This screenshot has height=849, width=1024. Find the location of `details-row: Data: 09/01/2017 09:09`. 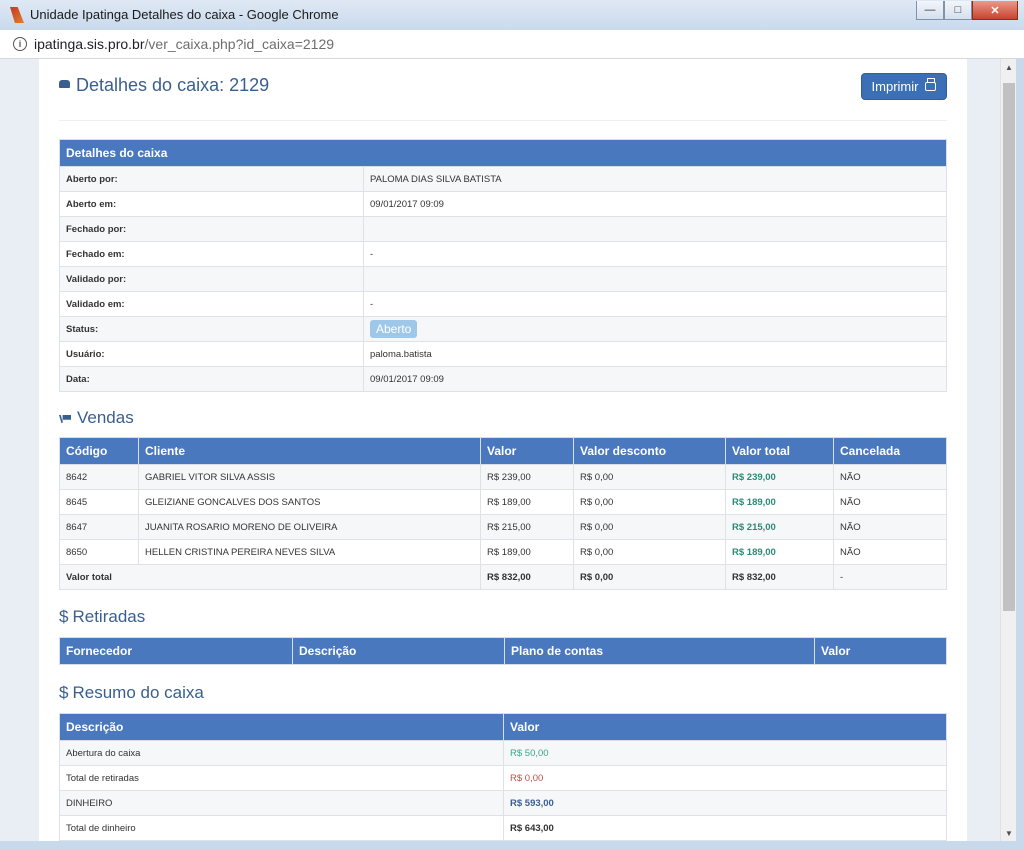

details-row: Data: 09/01/2017 09:09 is located at coordinates (503, 379).